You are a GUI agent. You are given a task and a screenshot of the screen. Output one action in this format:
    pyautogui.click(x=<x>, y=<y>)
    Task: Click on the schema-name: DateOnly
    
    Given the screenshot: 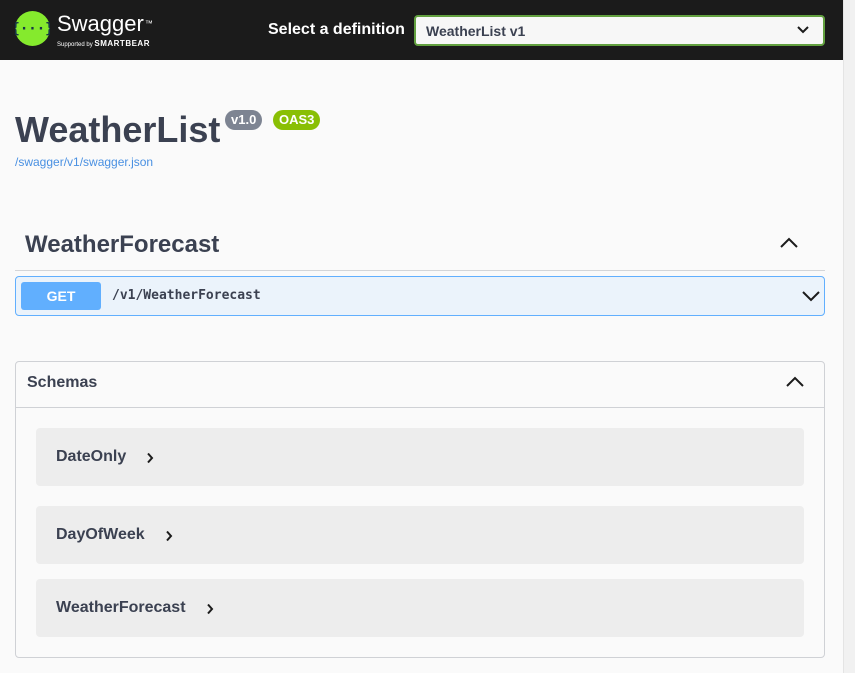 What is the action you would take?
    pyautogui.click(x=91, y=456)
    